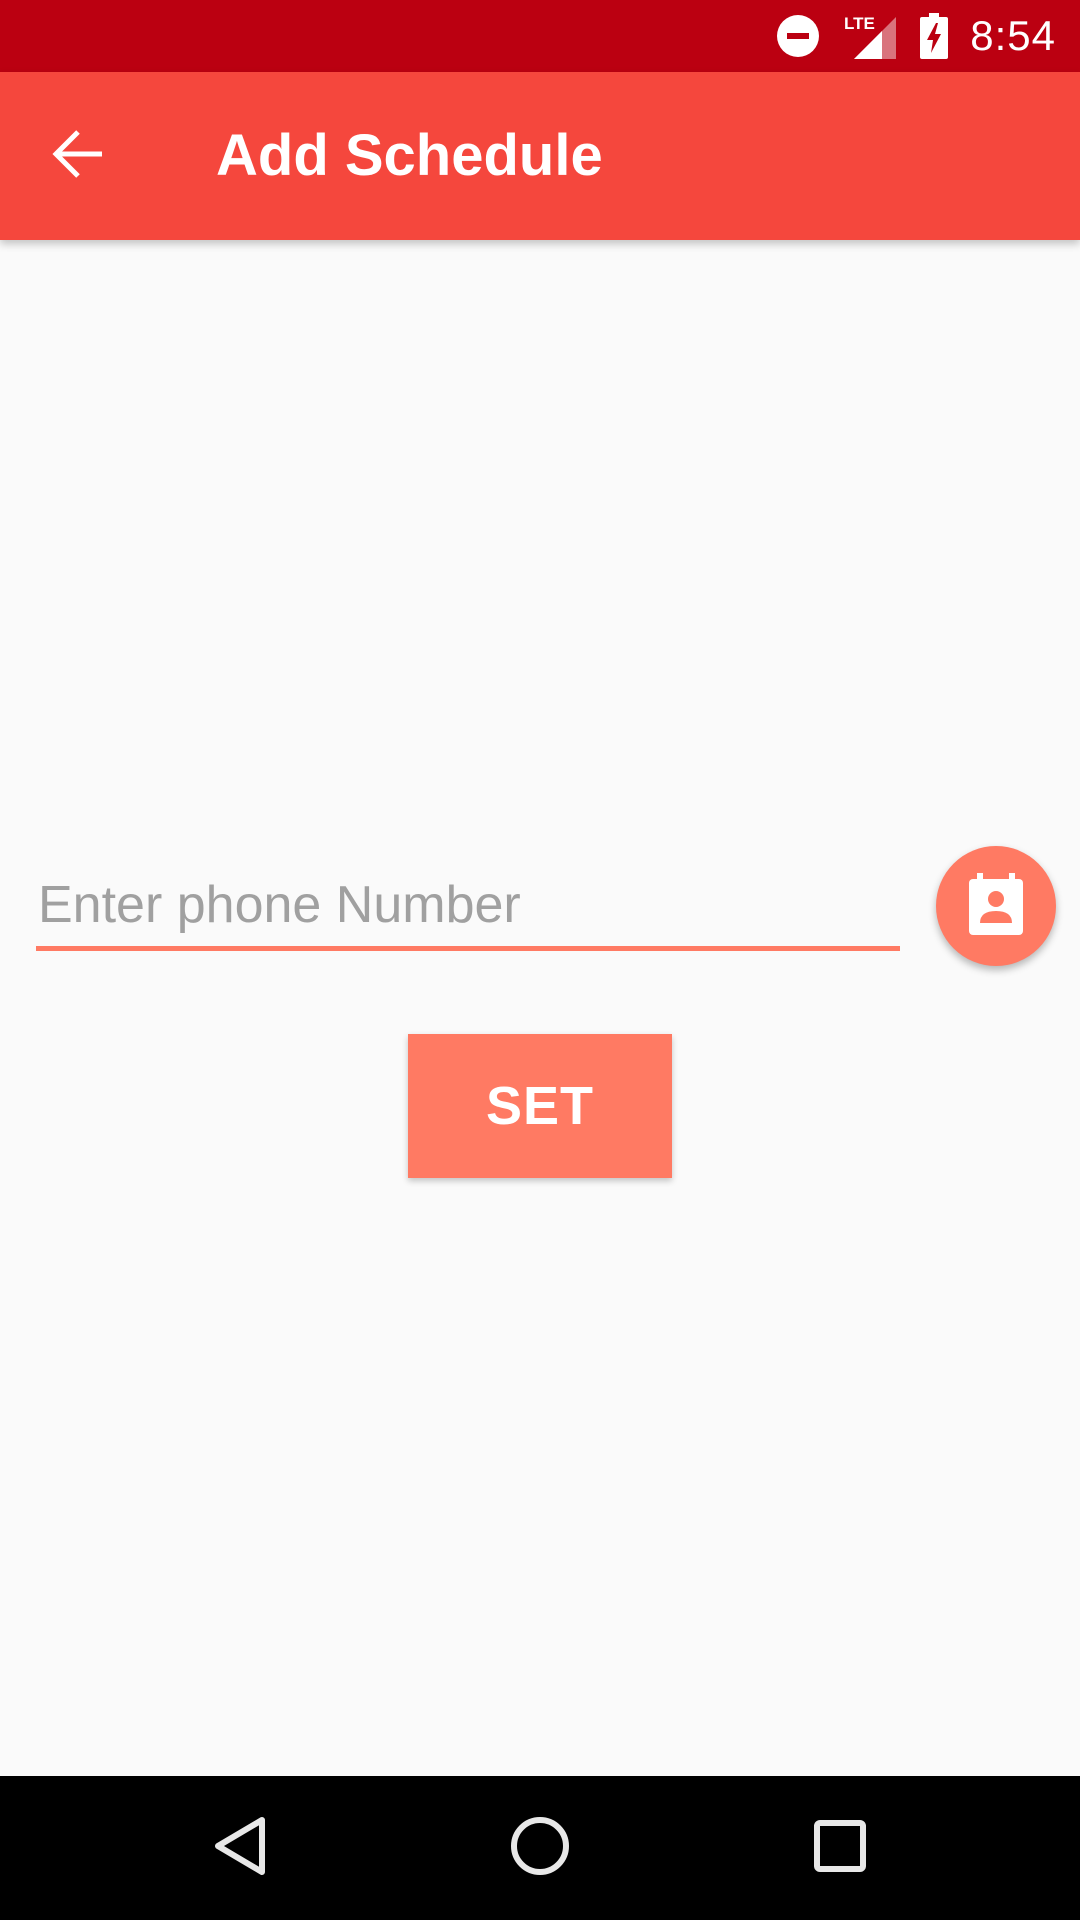 This screenshot has width=1080, height=1920. What do you see at coordinates (409, 155) in the screenshot?
I see `page-title: Add Schedule` at bounding box center [409, 155].